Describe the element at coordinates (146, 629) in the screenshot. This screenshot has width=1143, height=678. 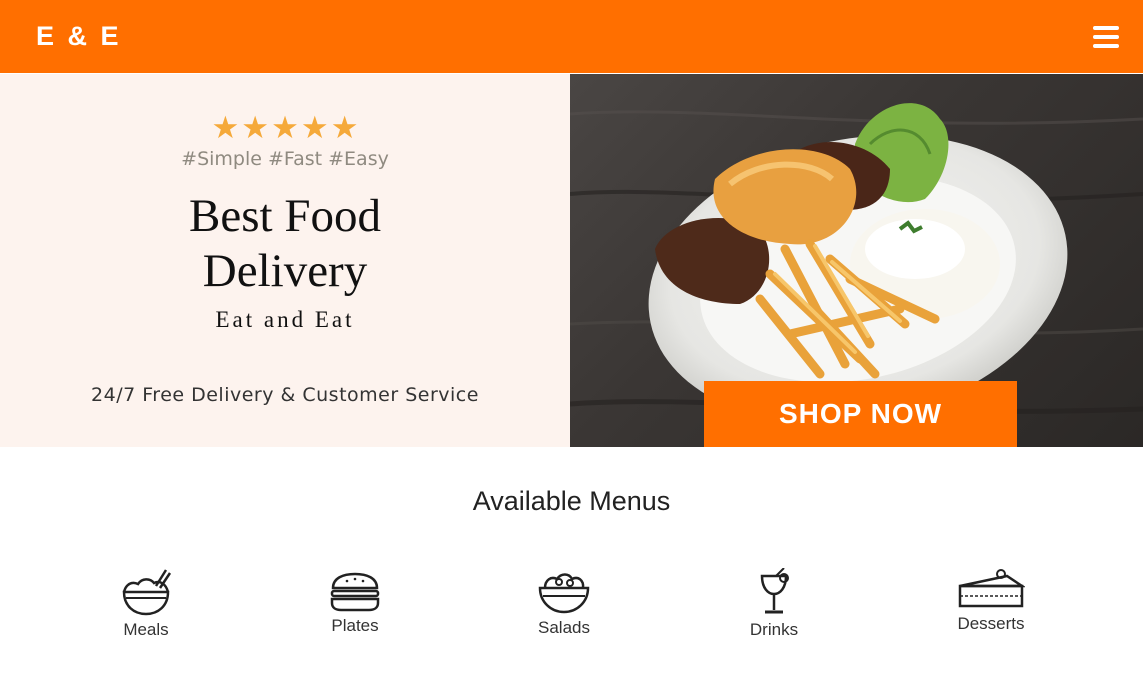
I see `menu-label-meals: Meals` at that location.